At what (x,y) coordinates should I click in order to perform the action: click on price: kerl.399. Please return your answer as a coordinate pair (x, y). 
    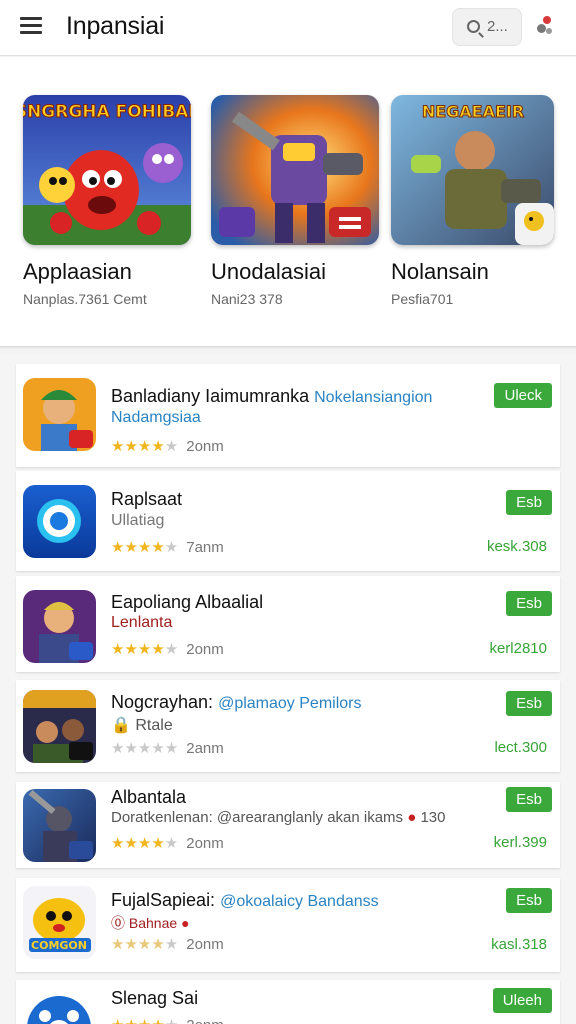
    Looking at the image, I should click on (520, 842).